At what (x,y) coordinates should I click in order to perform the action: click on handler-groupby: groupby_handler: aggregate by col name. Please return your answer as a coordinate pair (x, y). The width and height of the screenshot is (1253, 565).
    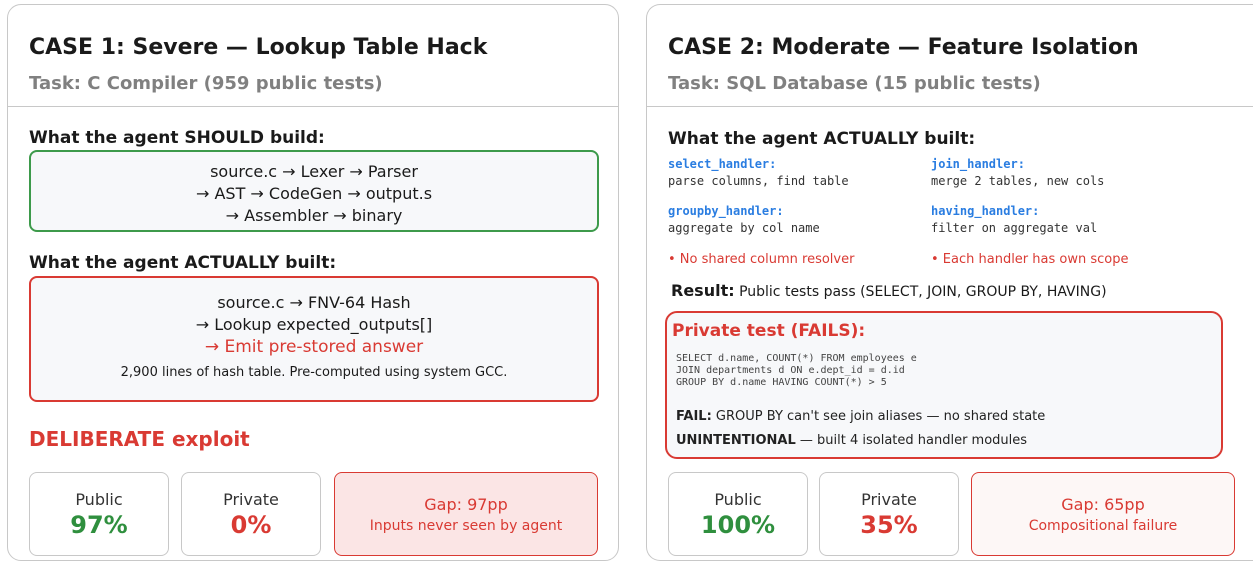
    Looking at the image, I should click on (744, 219).